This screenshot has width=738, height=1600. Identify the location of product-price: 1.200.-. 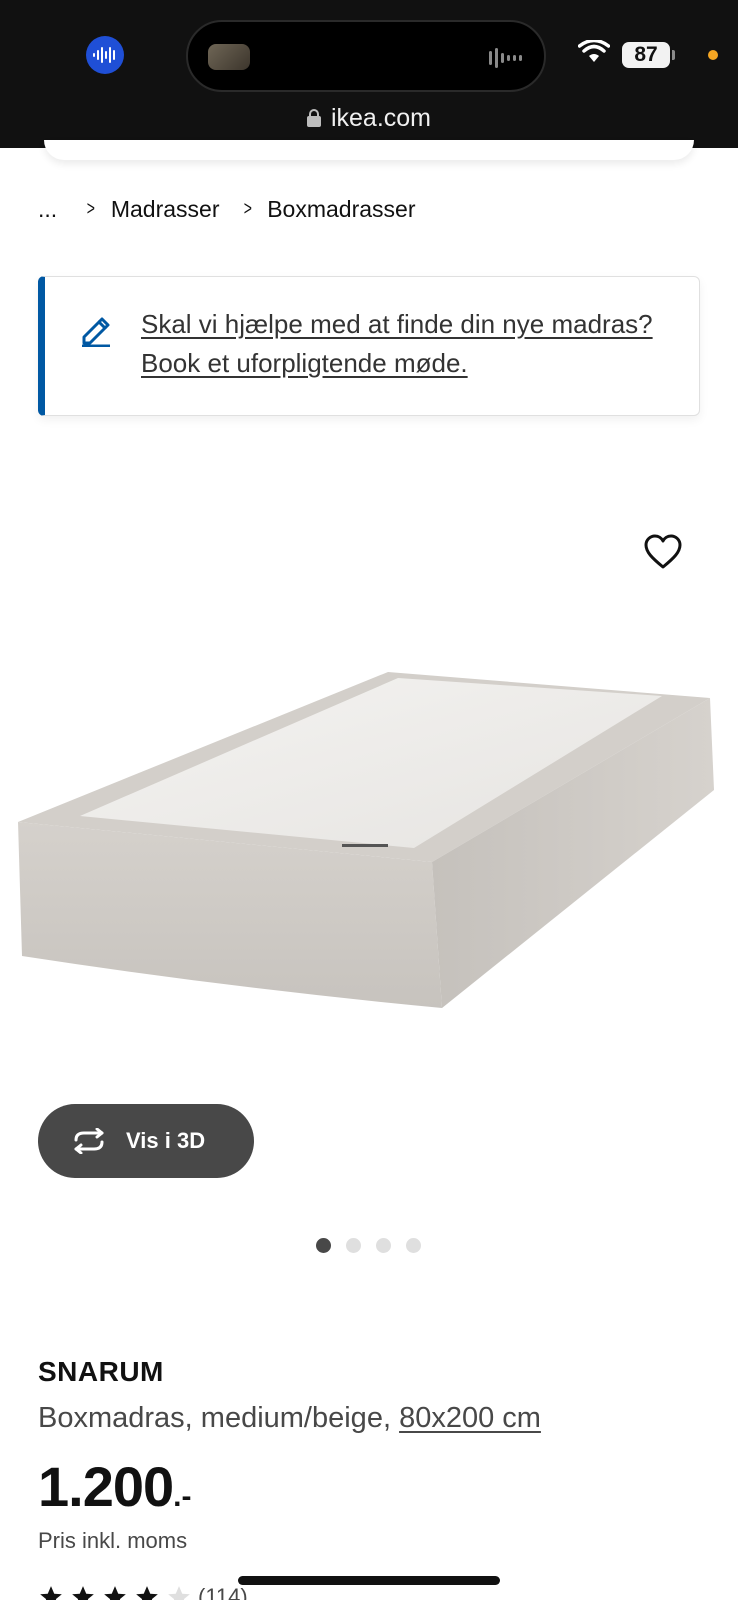
(114, 1486).